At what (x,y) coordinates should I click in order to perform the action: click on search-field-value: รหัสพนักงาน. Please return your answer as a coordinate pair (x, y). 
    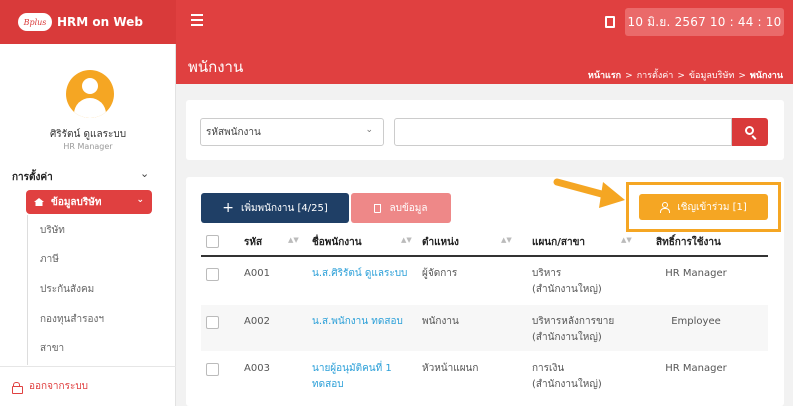
    Looking at the image, I should click on (233, 132).